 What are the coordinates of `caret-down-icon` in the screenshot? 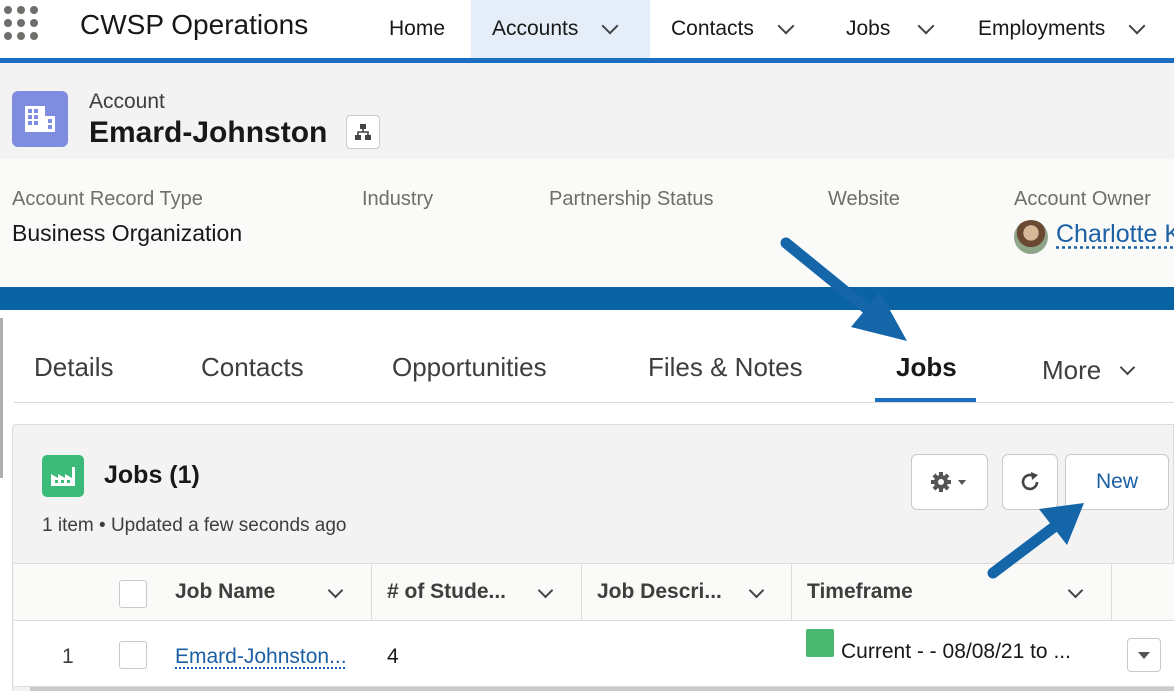 It's located at (1144, 655).